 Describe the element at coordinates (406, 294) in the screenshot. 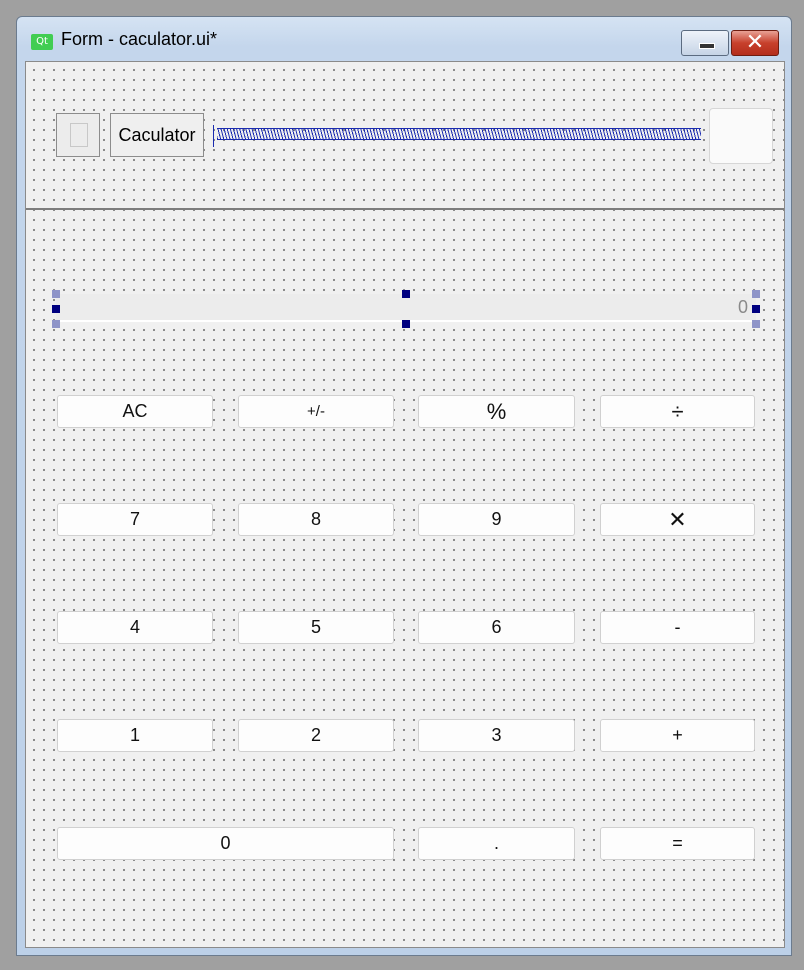

I see `selection-handle-top` at that location.